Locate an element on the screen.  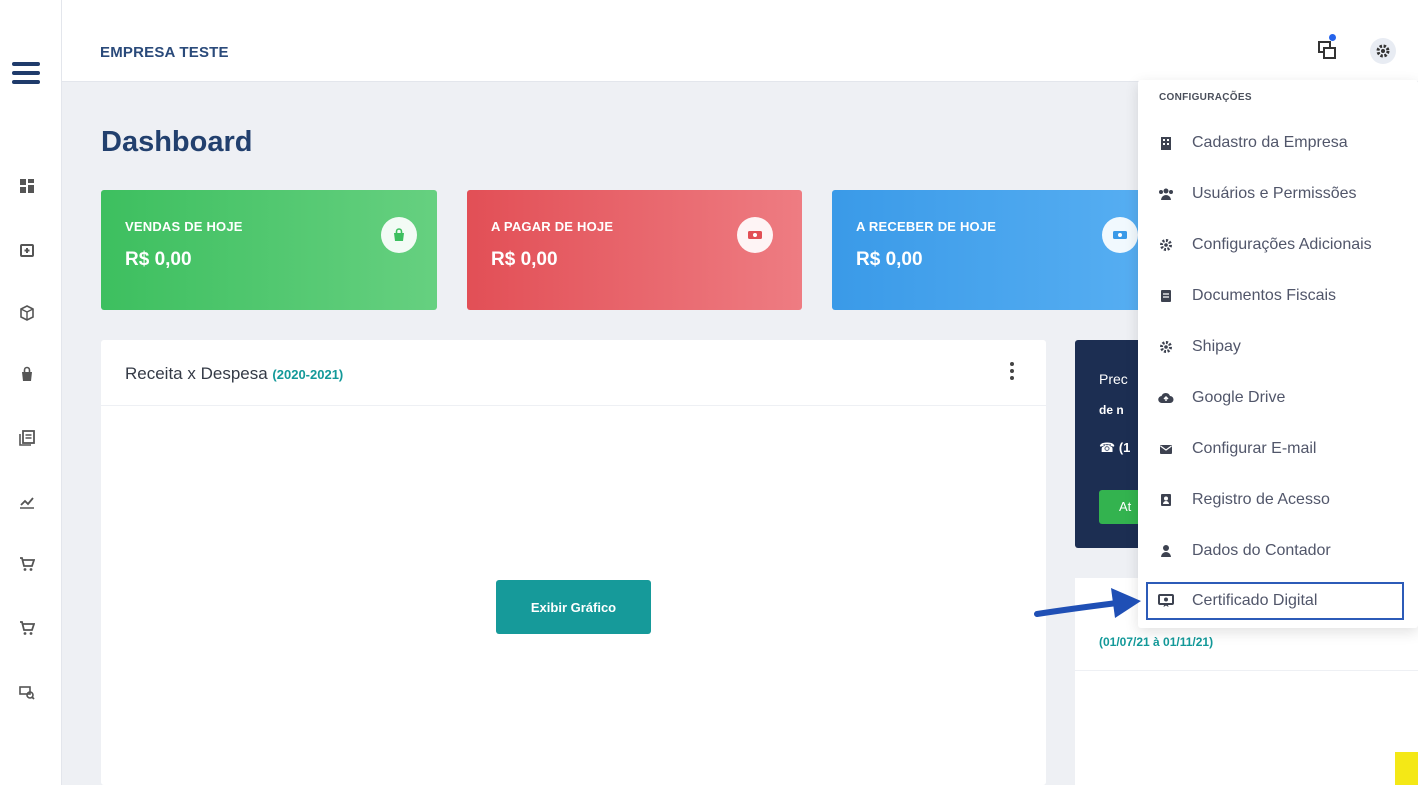
add-product-icon is located at coordinates (27, 251).